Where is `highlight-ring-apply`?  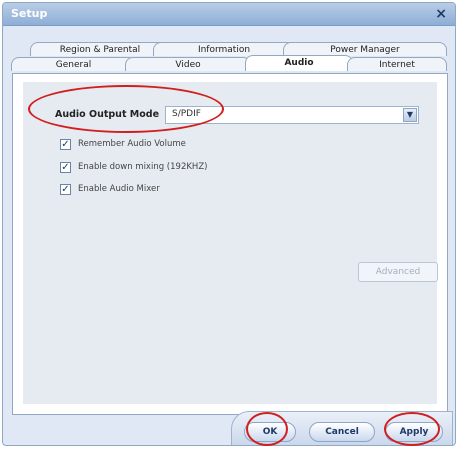
highlight-ring-apply is located at coordinates (412, 429).